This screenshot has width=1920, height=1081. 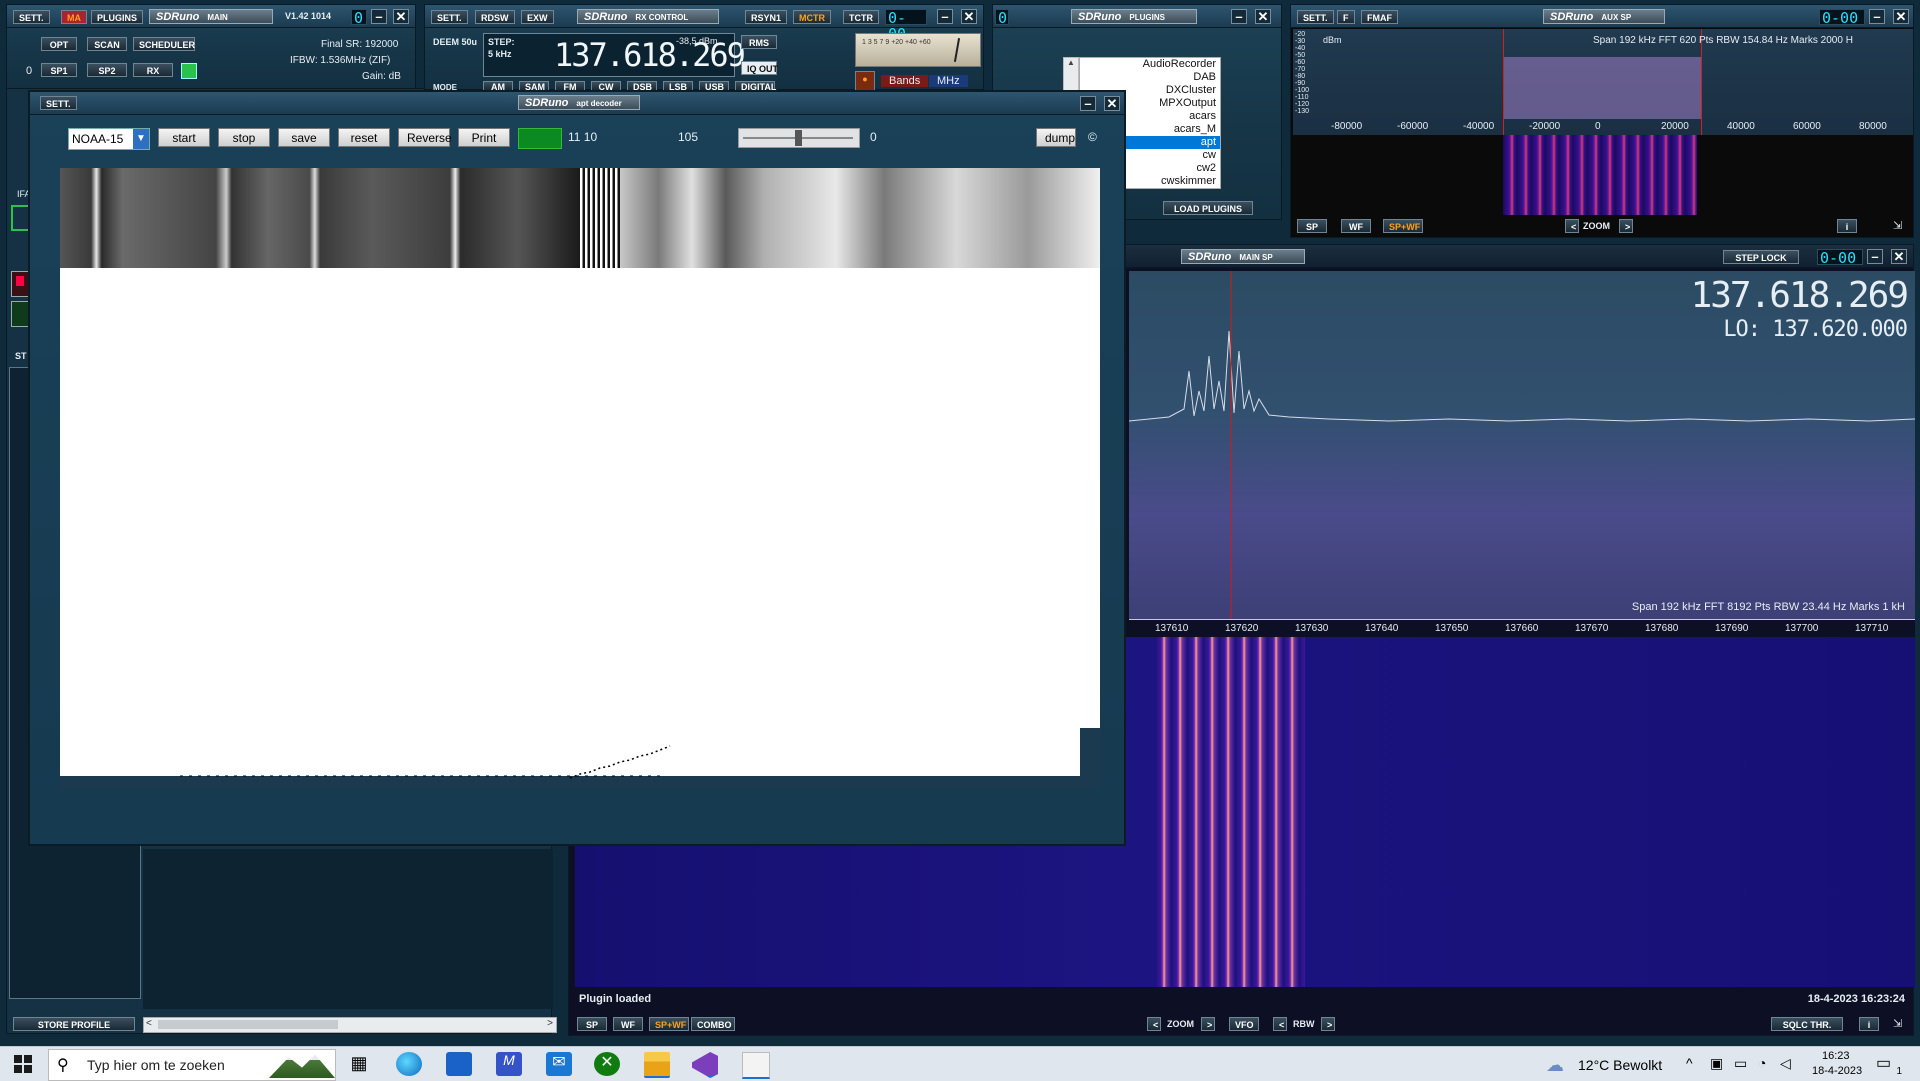 What do you see at coordinates (359, 1065) in the screenshot?
I see `task-view-icon: ▦` at bounding box center [359, 1065].